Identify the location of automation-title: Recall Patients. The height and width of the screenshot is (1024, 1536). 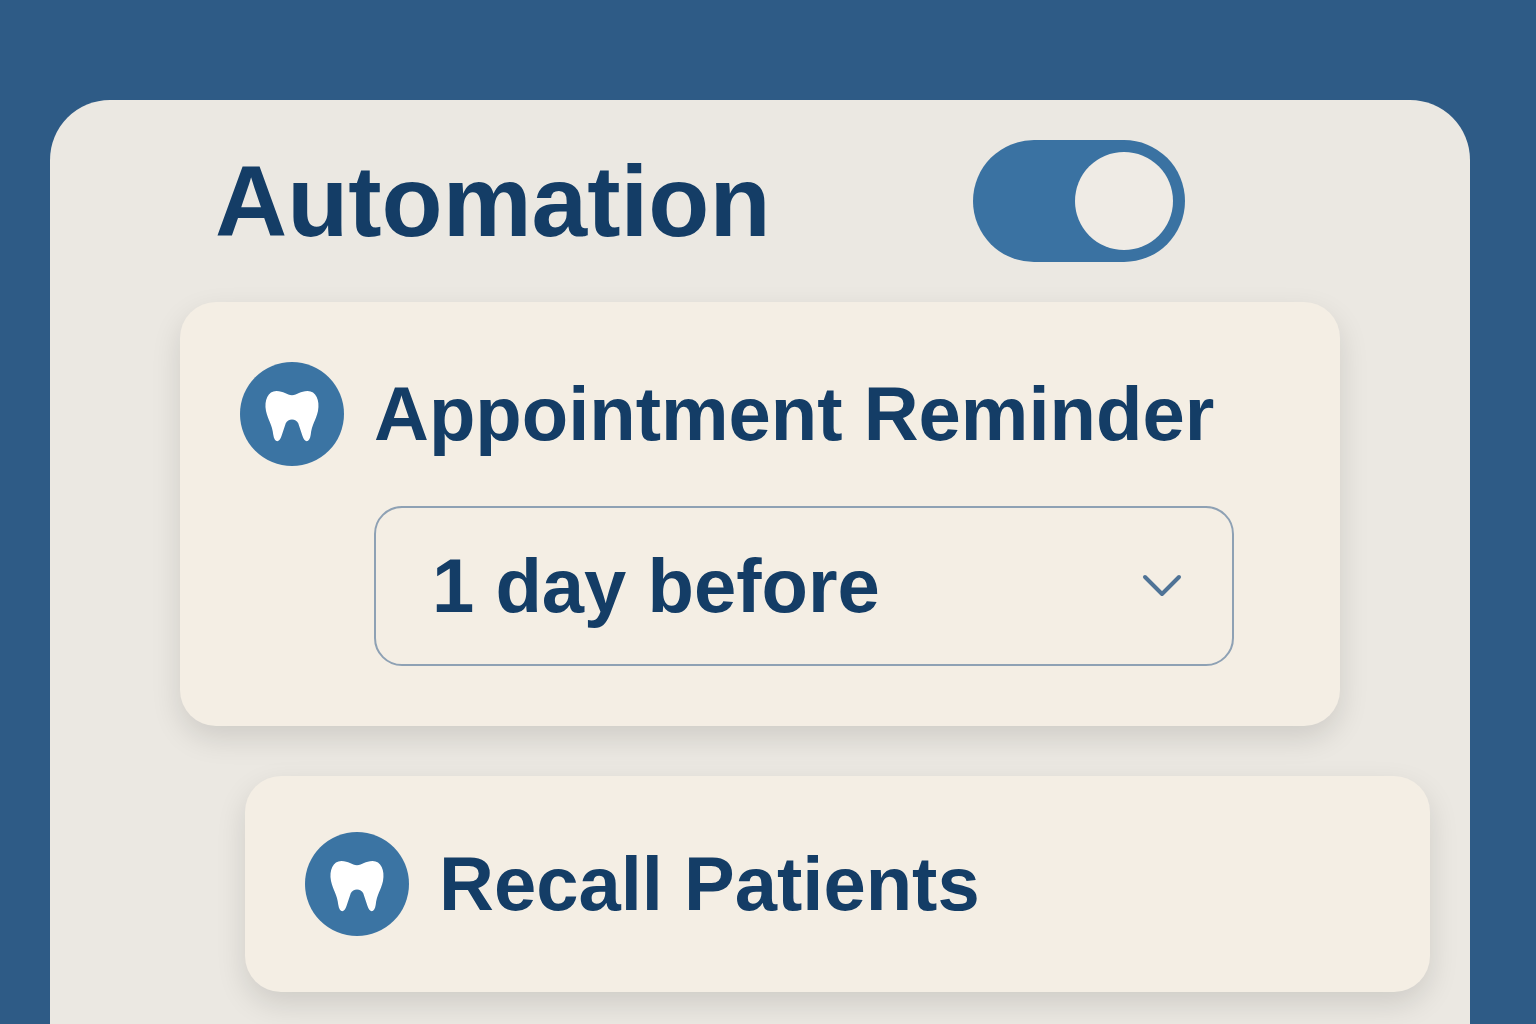
(709, 884).